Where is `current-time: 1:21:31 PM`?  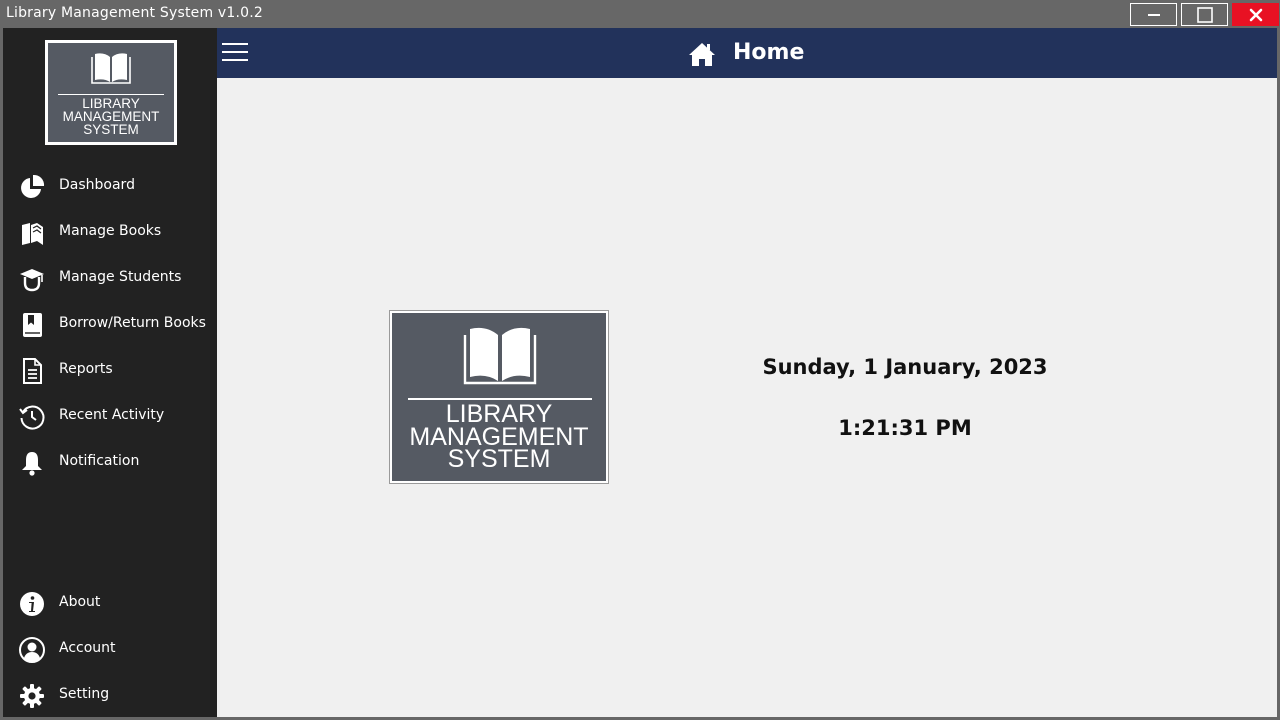 current-time: 1:21:31 PM is located at coordinates (905, 428).